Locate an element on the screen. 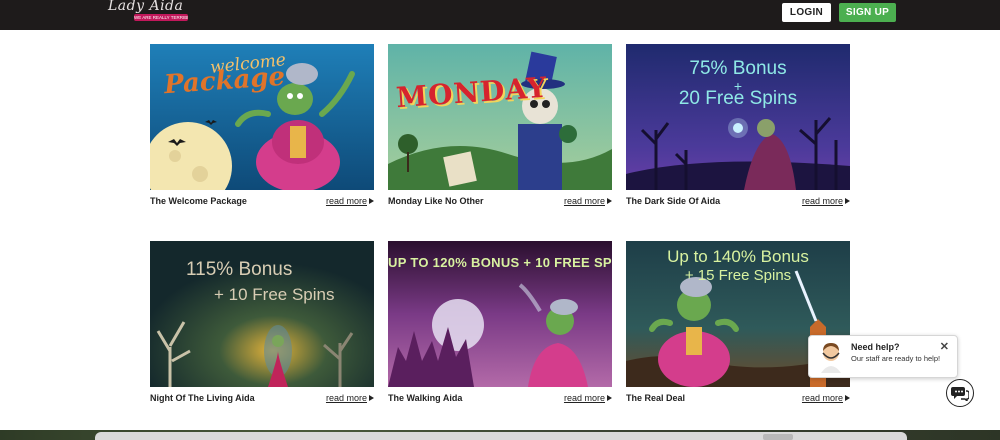 The height and width of the screenshot is (440, 1000). logo-script-text: Lady Aida is located at coordinates (146, 7).